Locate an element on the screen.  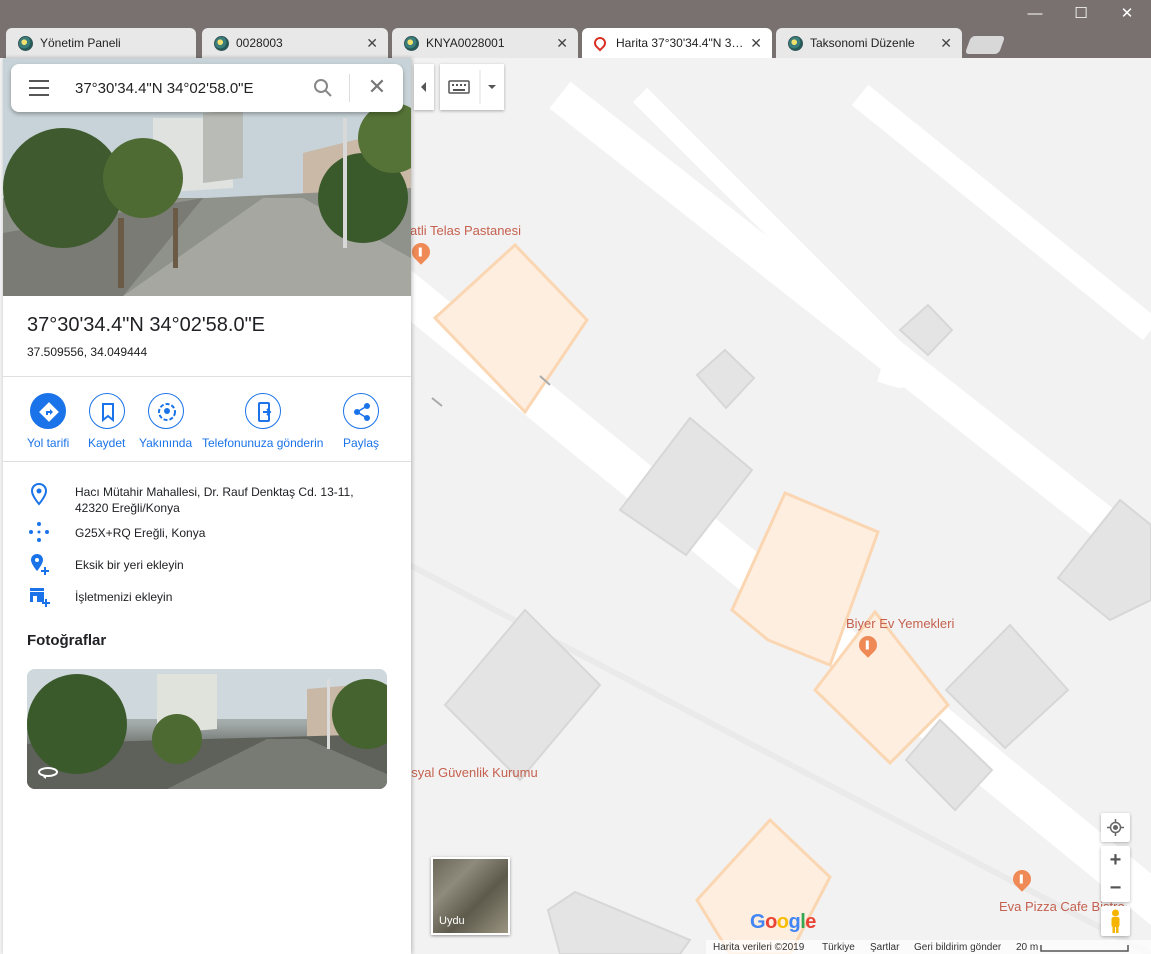
photo-thumbnail is located at coordinates (207, 729).